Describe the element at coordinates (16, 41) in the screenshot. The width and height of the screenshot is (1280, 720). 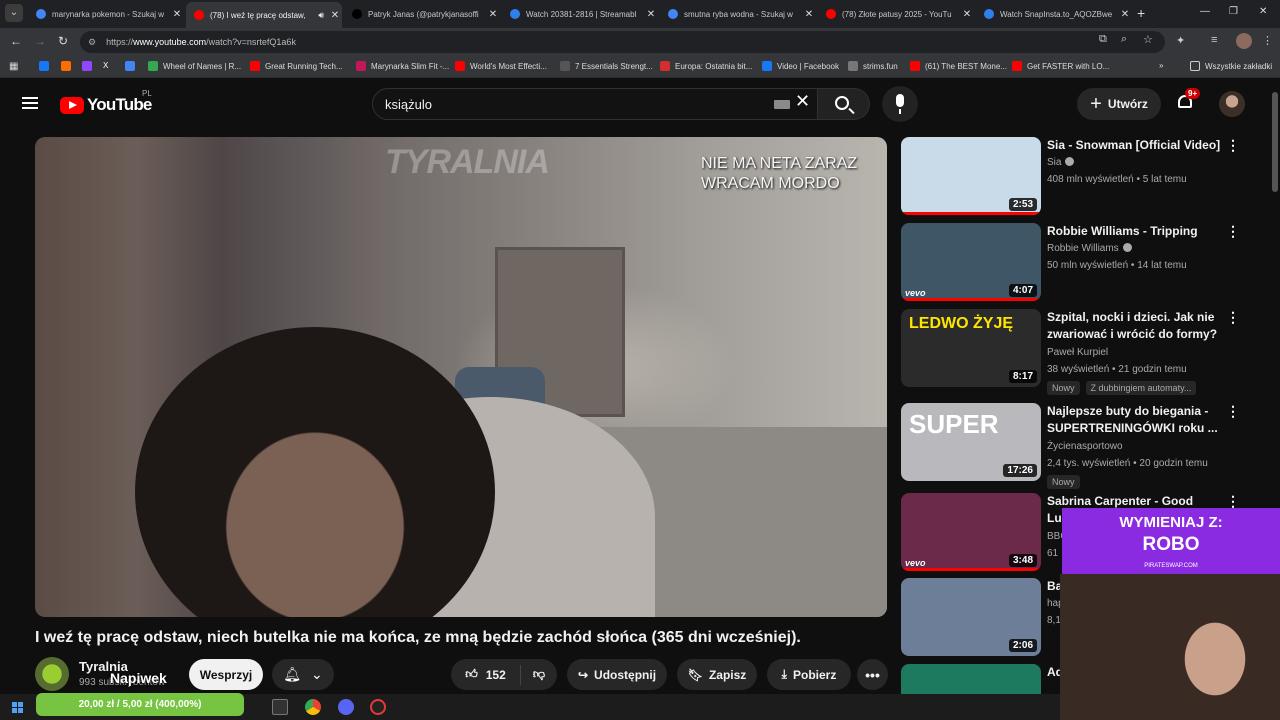
I see `back-icon: ←` at that location.